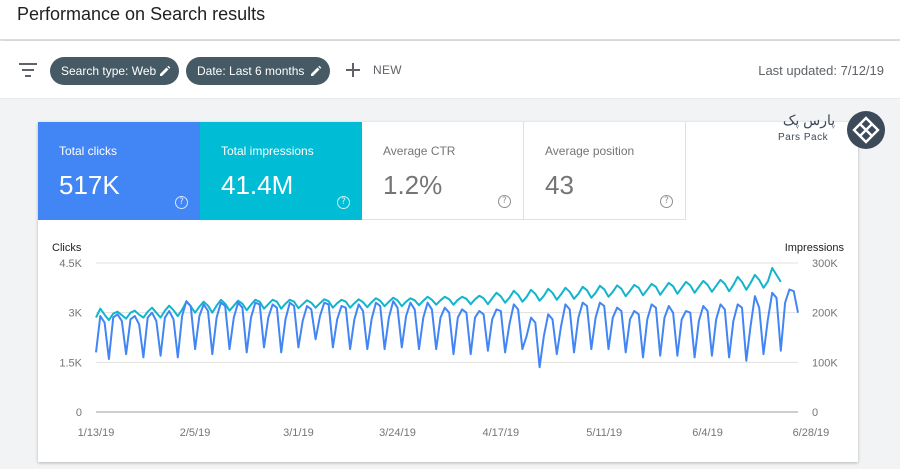 The width and height of the screenshot is (900, 469). What do you see at coordinates (70, 264) in the screenshot?
I see `y-left-tick-label: 4.5K` at bounding box center [70, 264].